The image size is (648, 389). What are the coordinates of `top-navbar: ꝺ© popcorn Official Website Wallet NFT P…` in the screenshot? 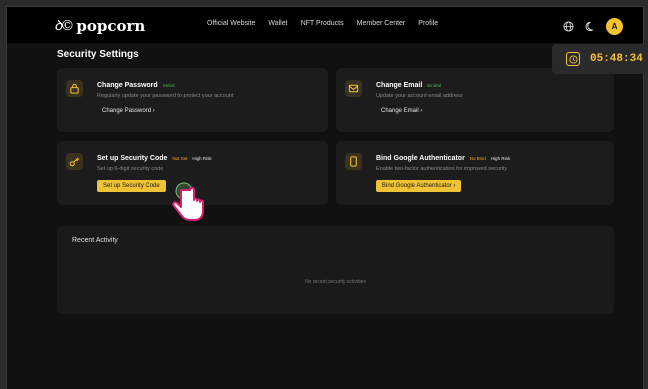 It's located at (325, 25).